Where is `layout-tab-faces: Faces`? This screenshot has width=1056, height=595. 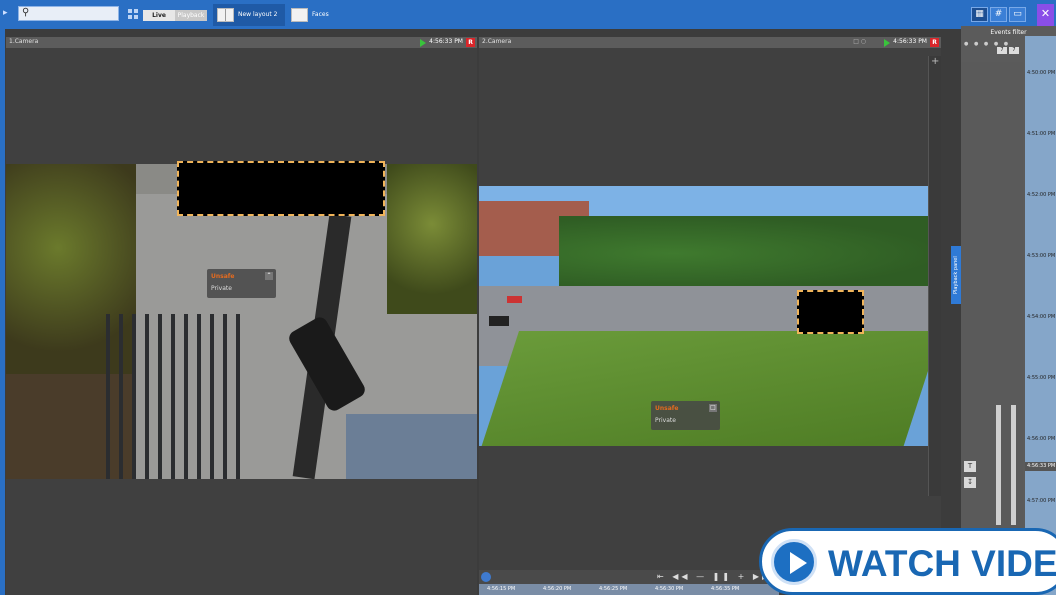 layout-tab-faces: Faces is located at coordinates (317, 15).